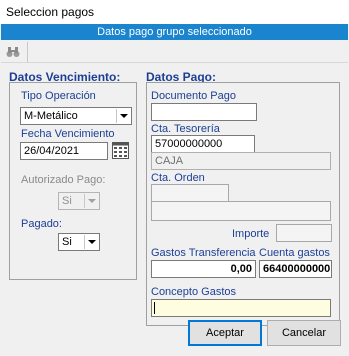 This screenshot has width=349, height=356. I want to click on cta-tesoreria-description: CAJA, so click(241, 161).